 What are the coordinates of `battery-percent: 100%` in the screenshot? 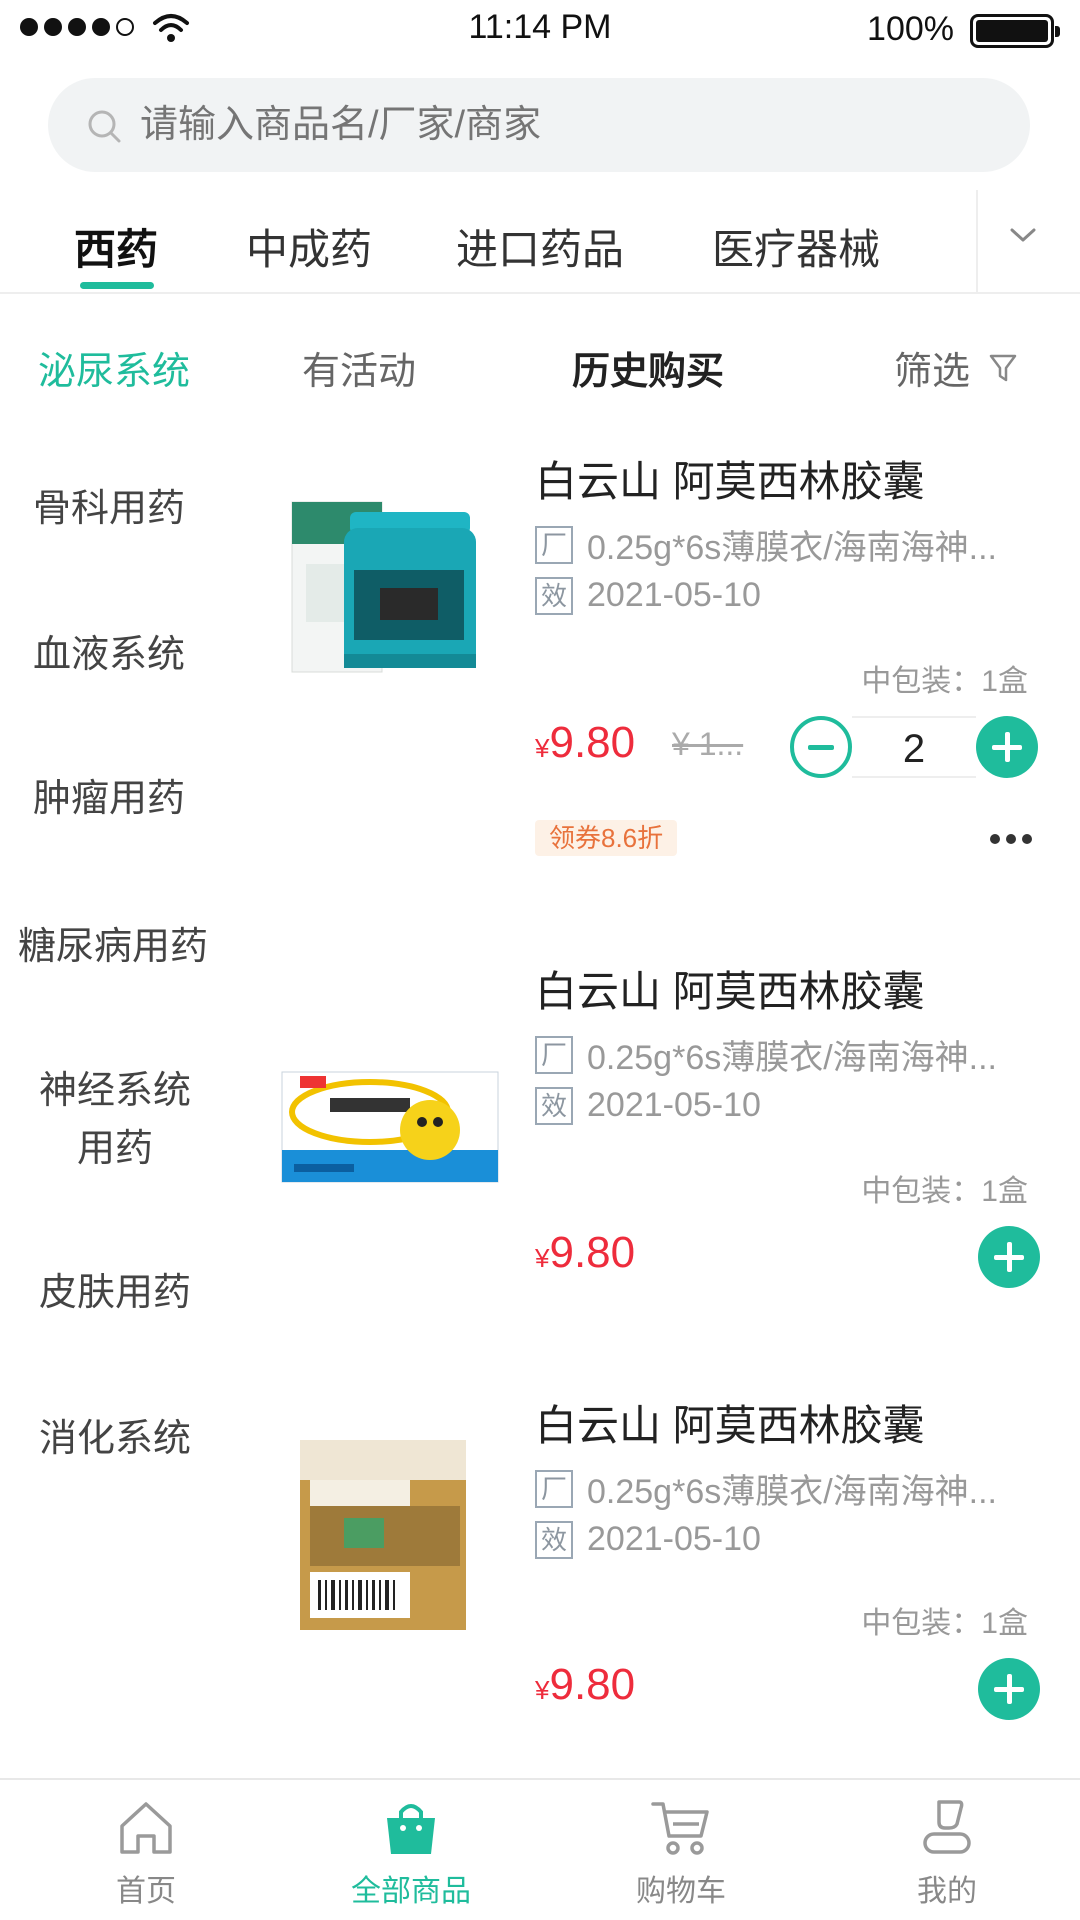 It's located at (910, 29).